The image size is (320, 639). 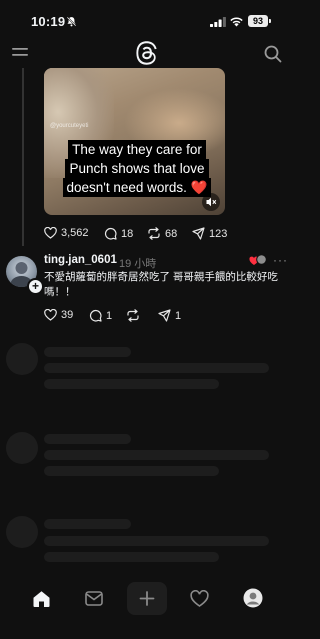 I want to click on reply-text: 不愛胡蘿蔔的胖奇居然吃了 哥哥親手餵的比較好吃嗎！！, so click(x=161, y=284).